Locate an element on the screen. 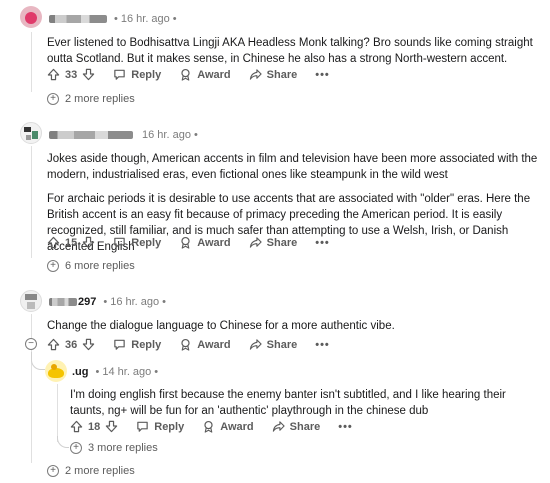 Image resolution: width=550 pixels, height=483 pixels. vote-count: 18 is located at coordinates (94, 426).